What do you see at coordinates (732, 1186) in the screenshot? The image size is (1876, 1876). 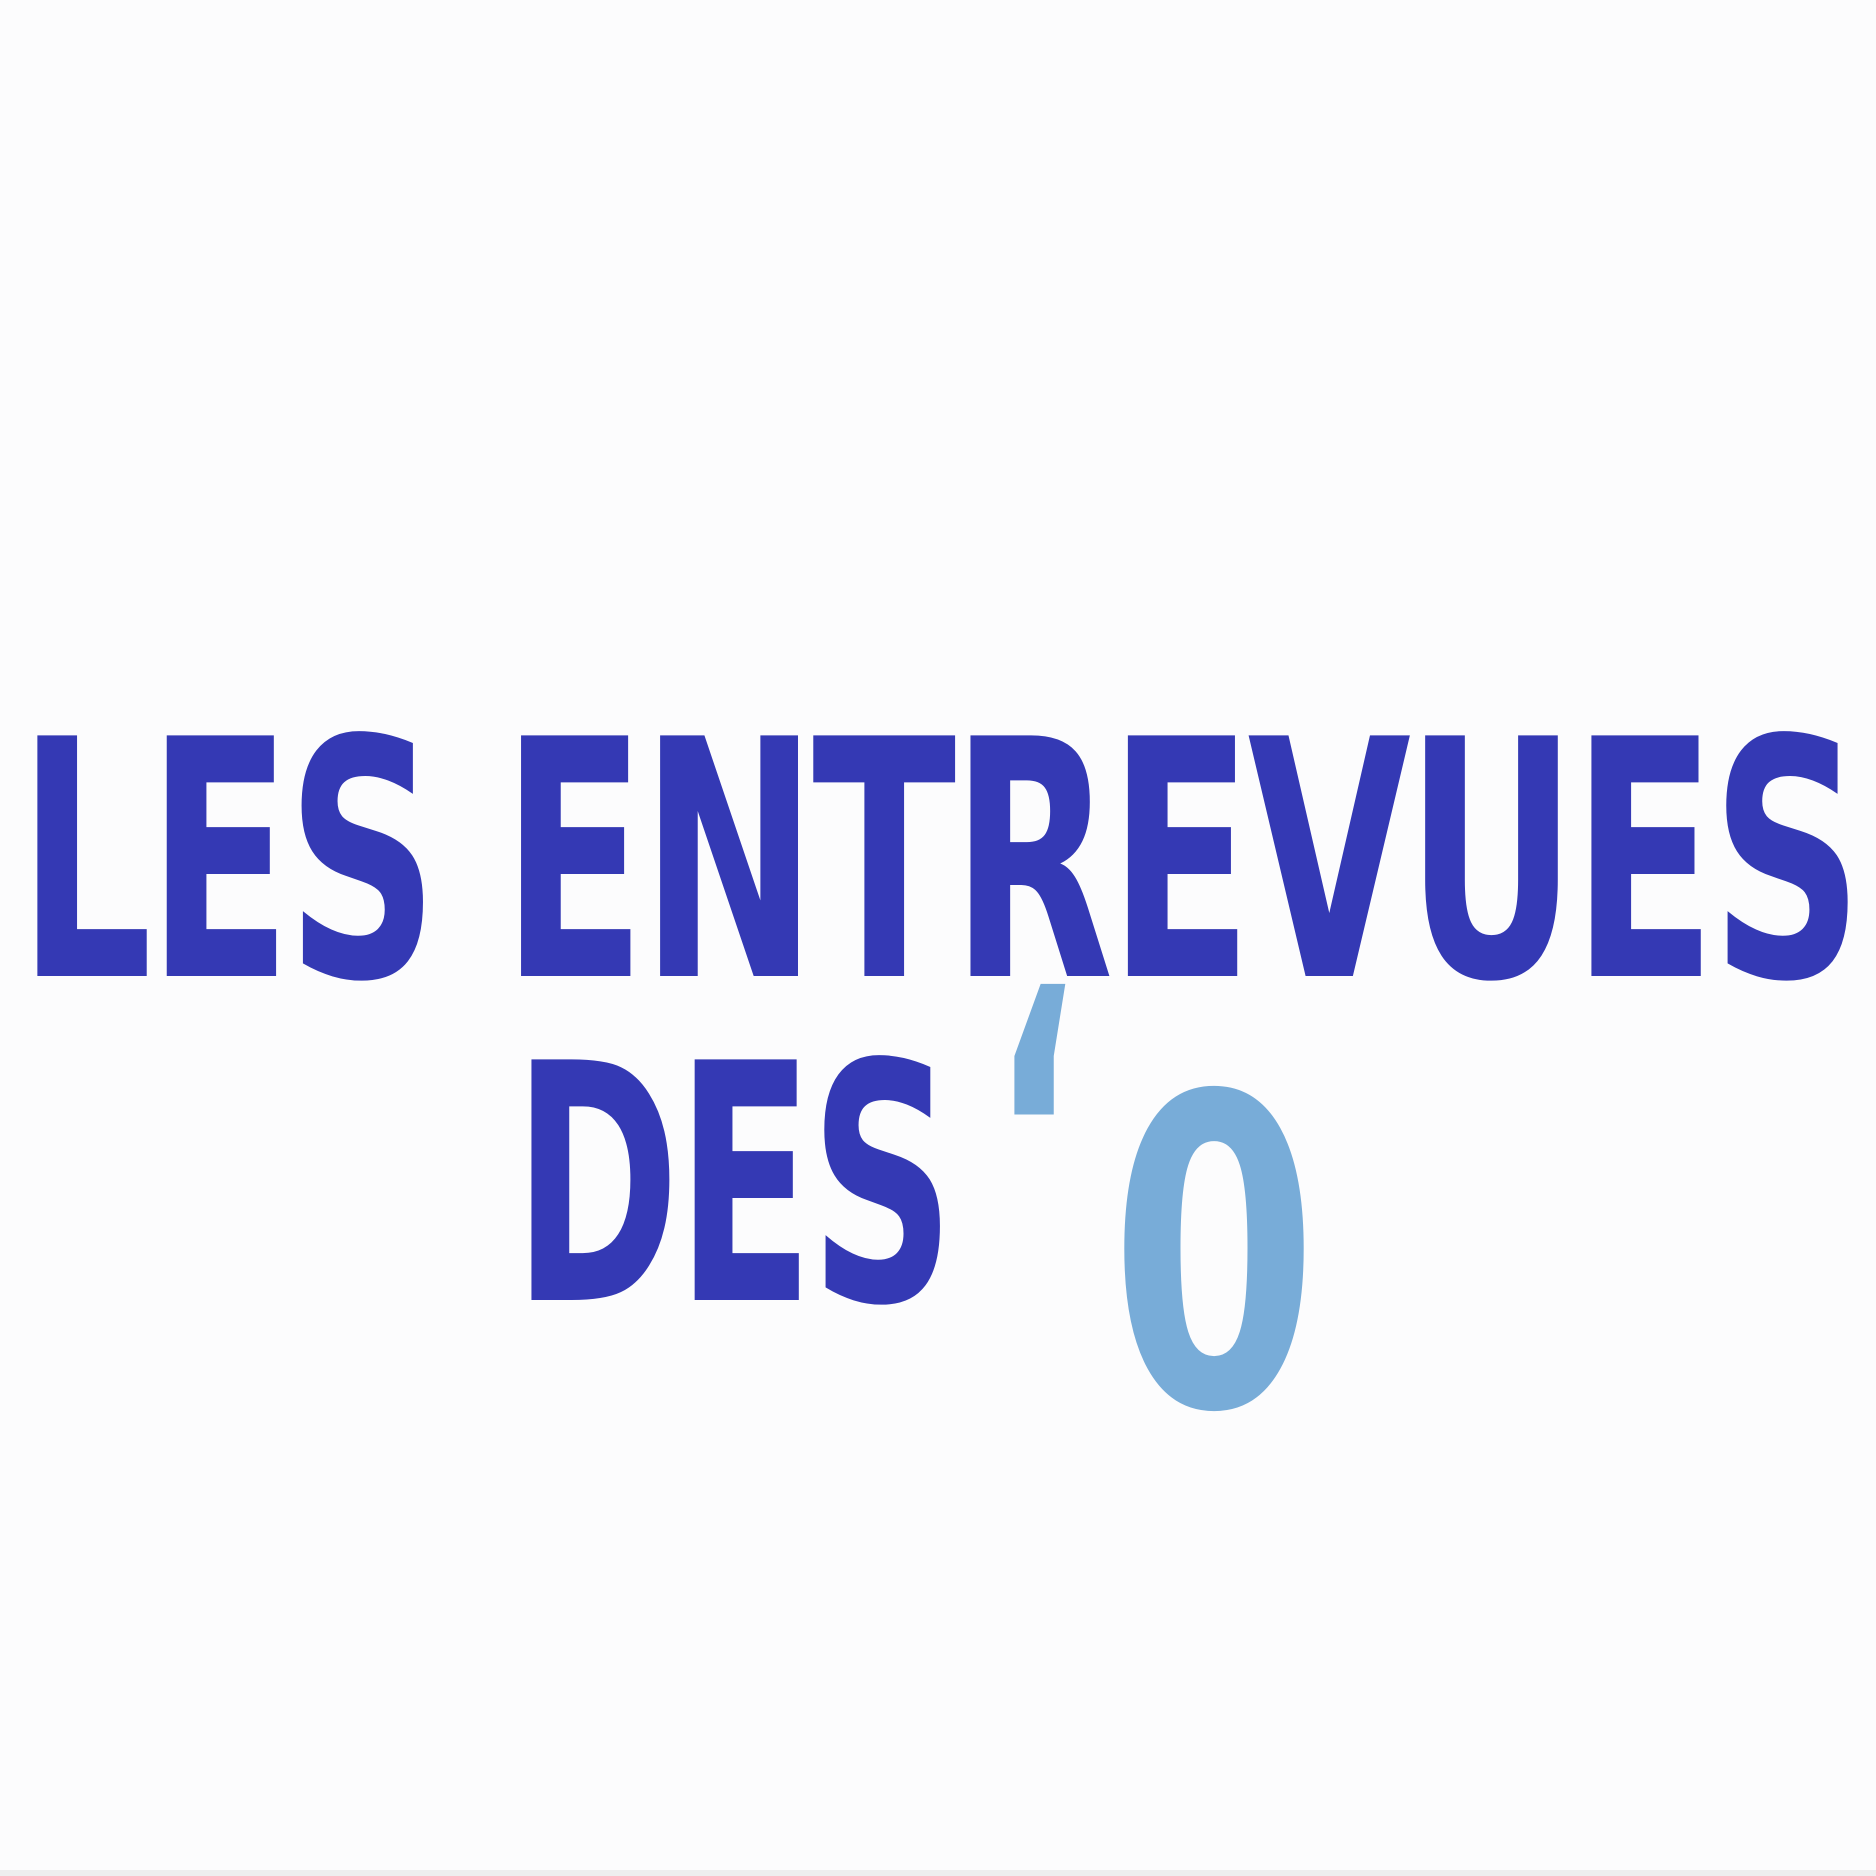 I see `logo-line-2: DES` at bounding box center [732, 1186].